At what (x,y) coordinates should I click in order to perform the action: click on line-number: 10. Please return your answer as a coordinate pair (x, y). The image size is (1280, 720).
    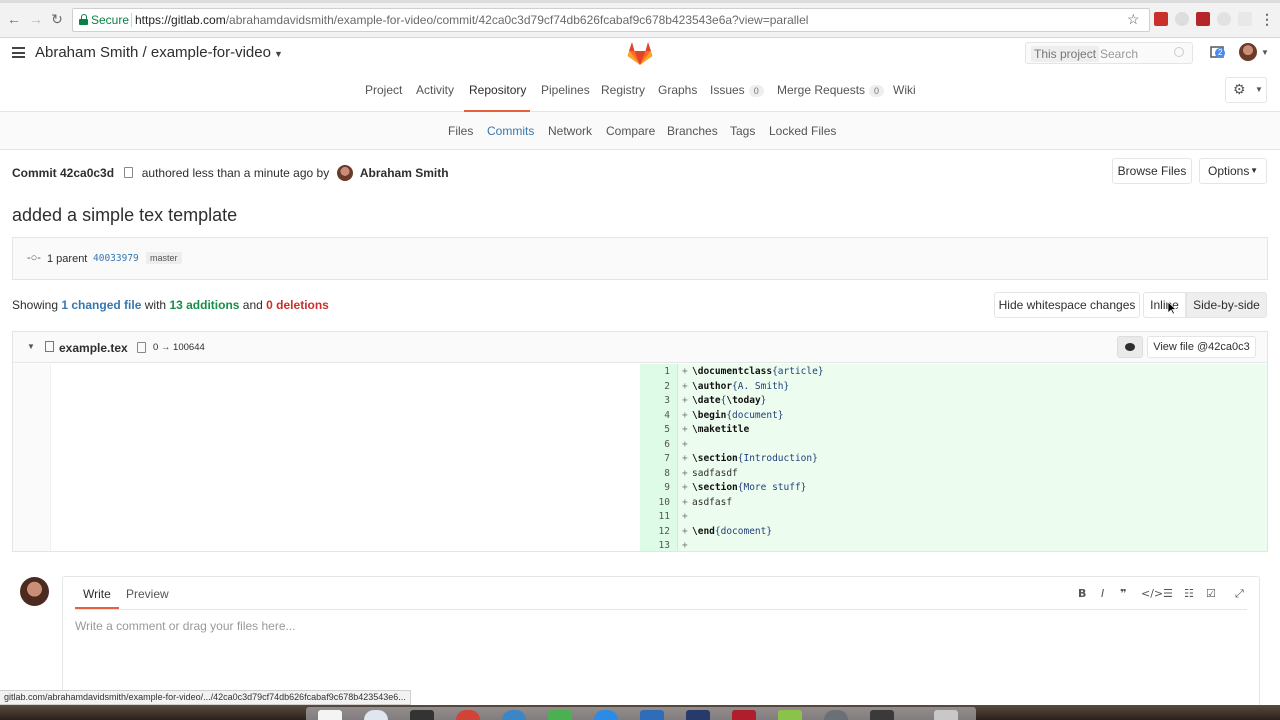
    Looking at the image, I should click on (655, 503).